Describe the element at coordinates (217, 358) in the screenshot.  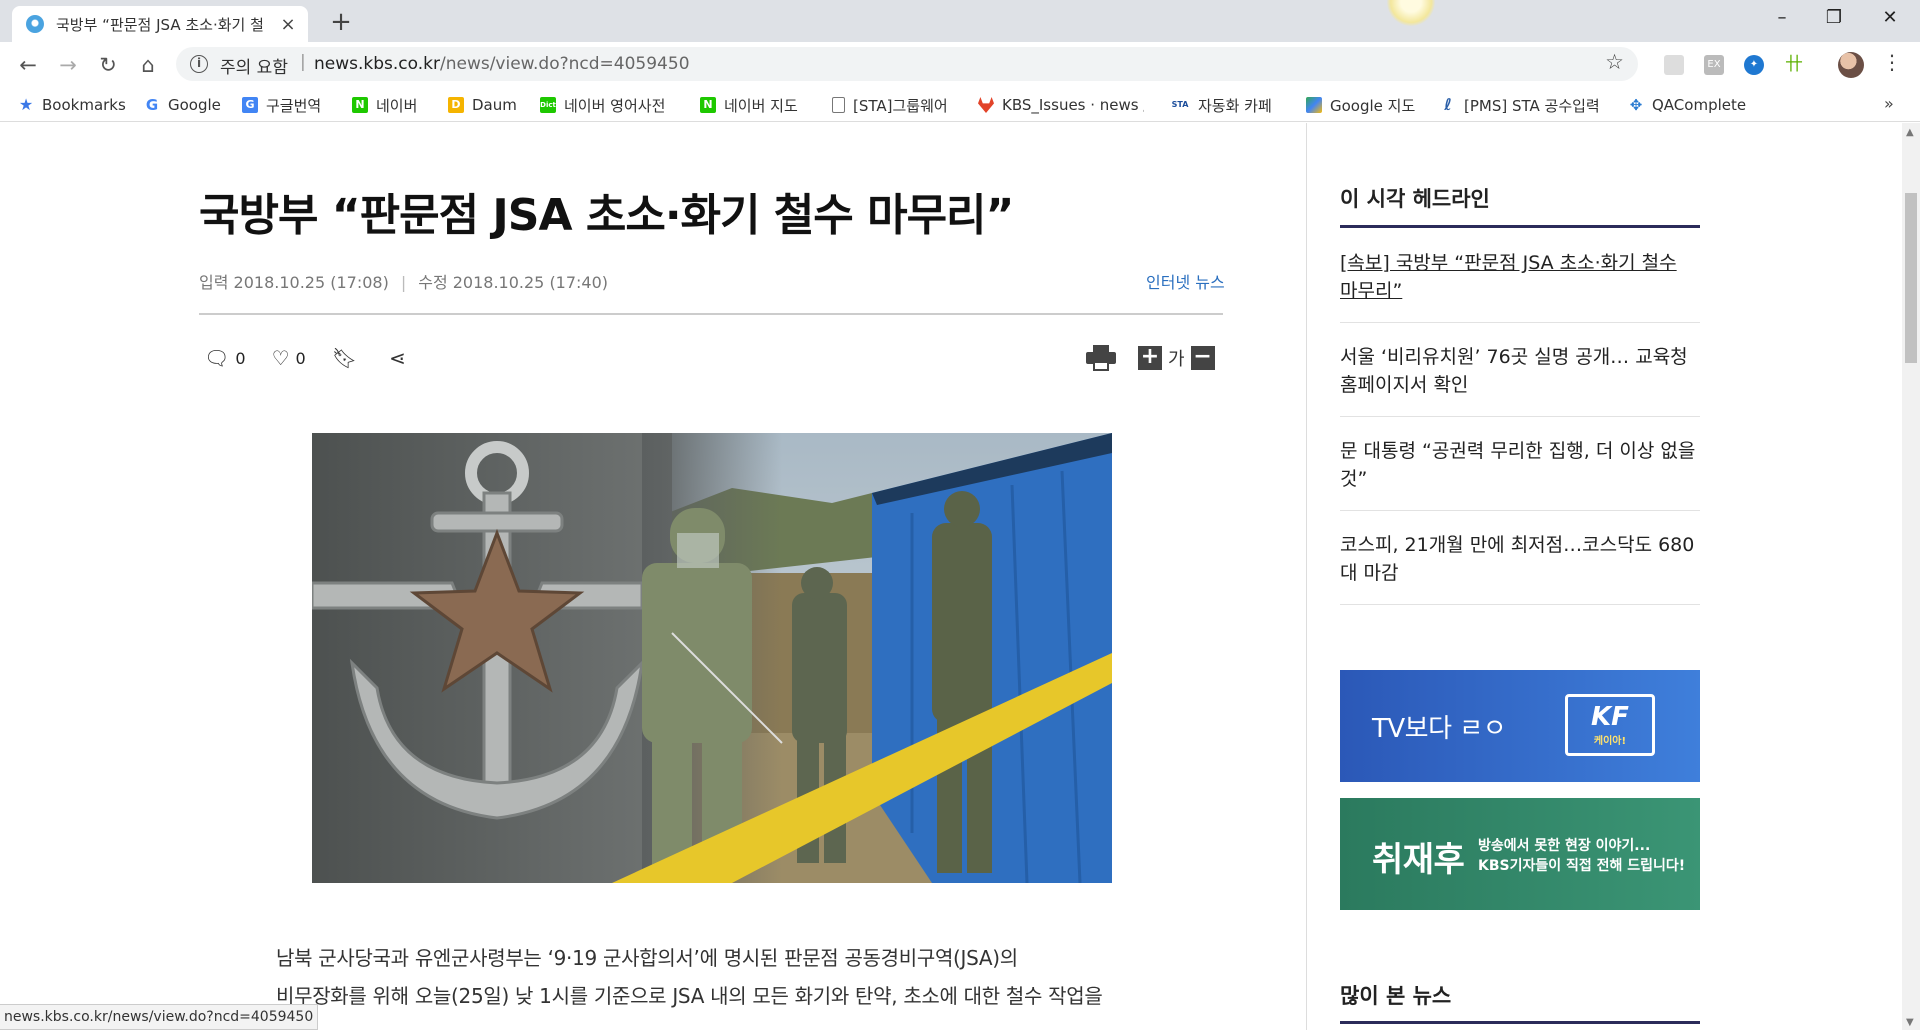
I see `comment-icon: 🗨` at that location.